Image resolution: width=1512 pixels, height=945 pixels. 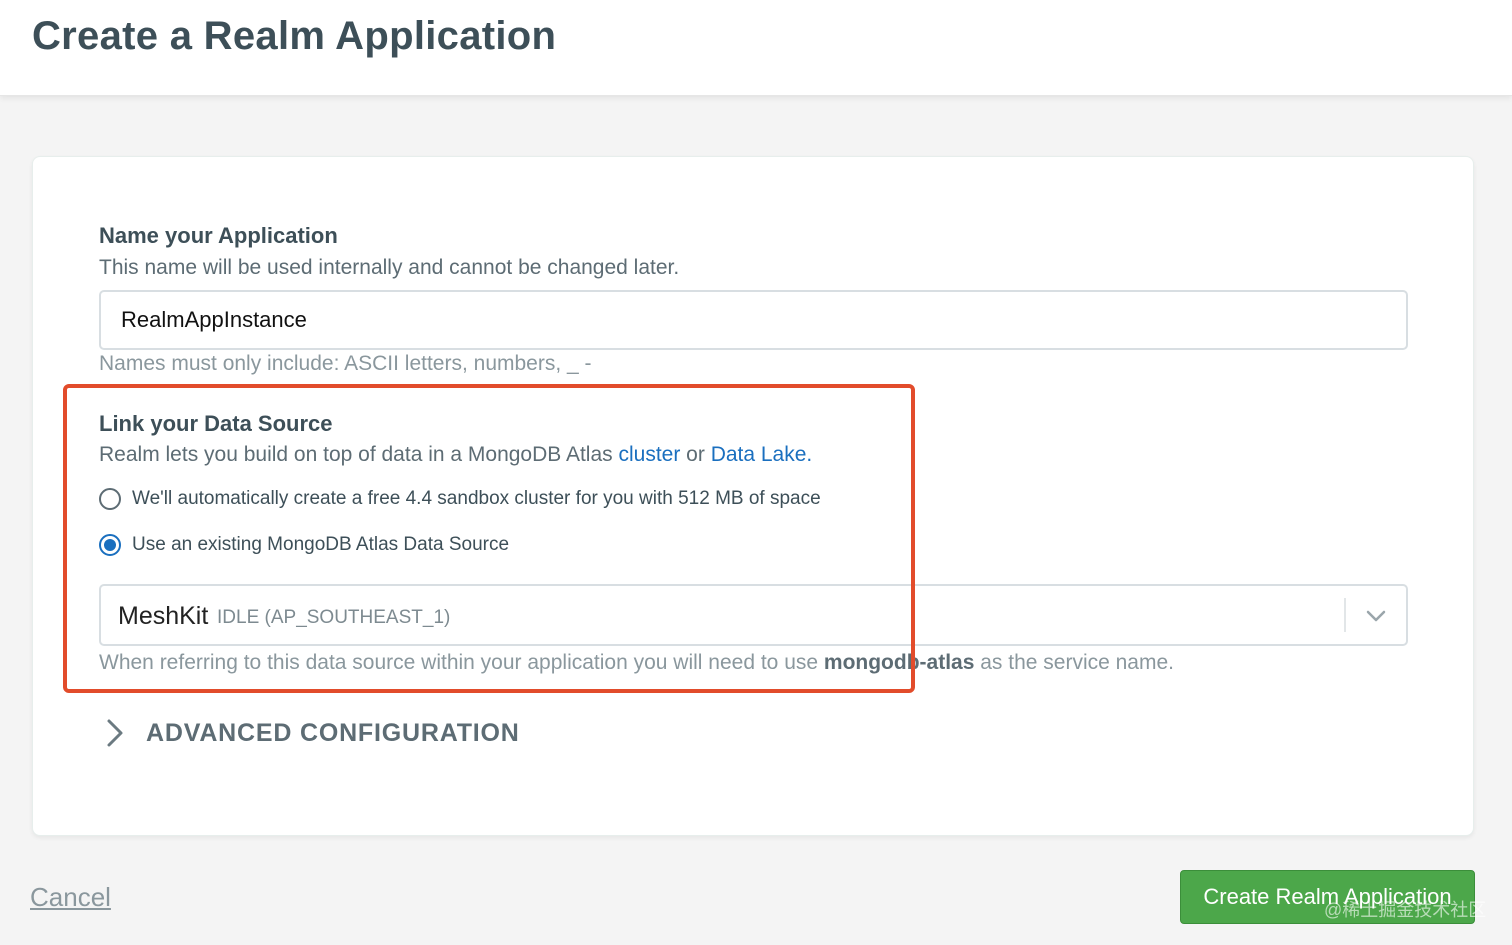 I want to click on chevron-down-icon, so click(x=1376, y=616).